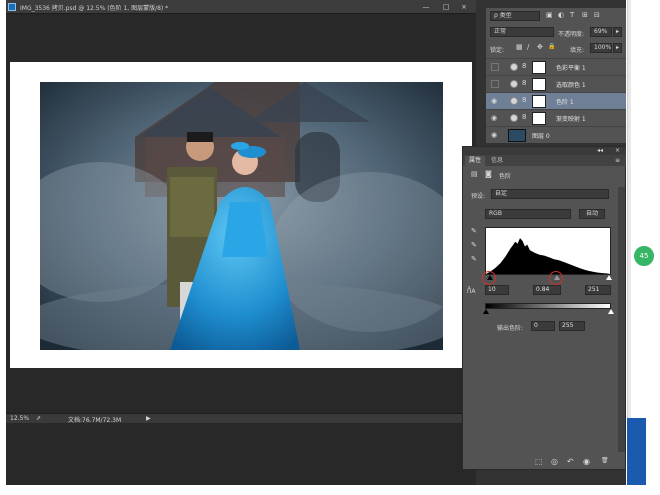  What do you see at coordinates (541, 135) in the screenshot?
I see `layer-name: 图层 0` at bounding box center [541, 135].